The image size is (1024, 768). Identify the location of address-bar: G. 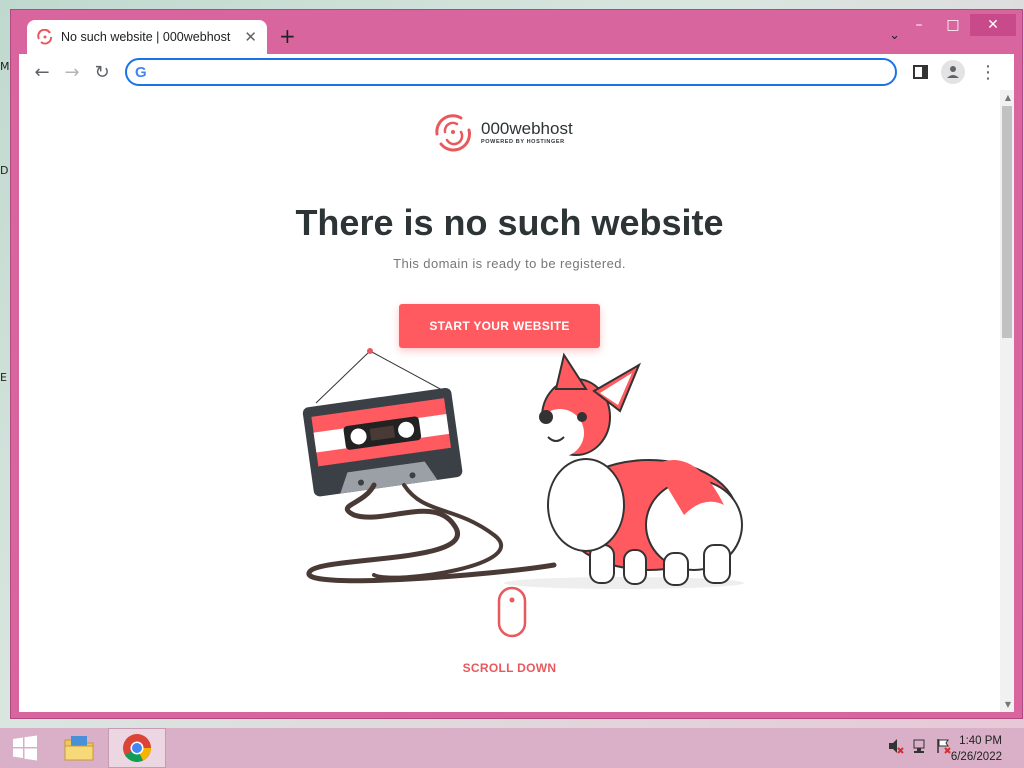
(511, 72).